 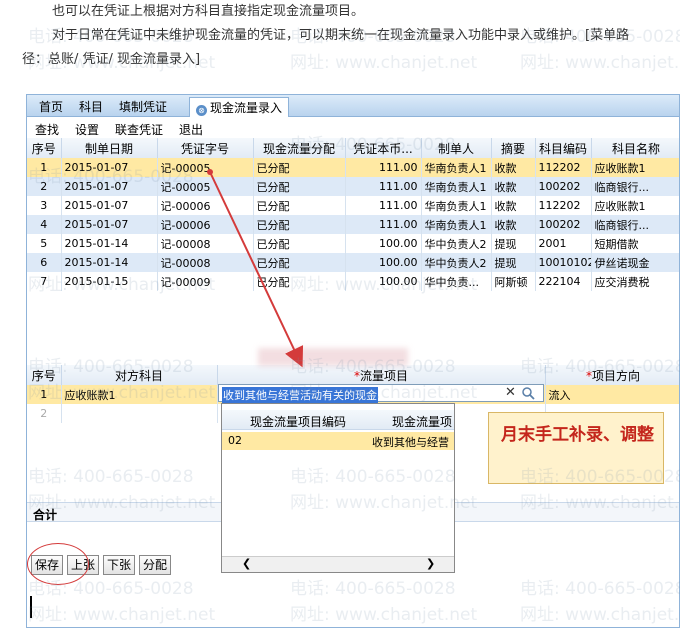 What do you see at coordinates (298, 422) in the screenshot?
I see `dropdown-col-code: 现金流量项目编码` at bounding box center [298, 422].